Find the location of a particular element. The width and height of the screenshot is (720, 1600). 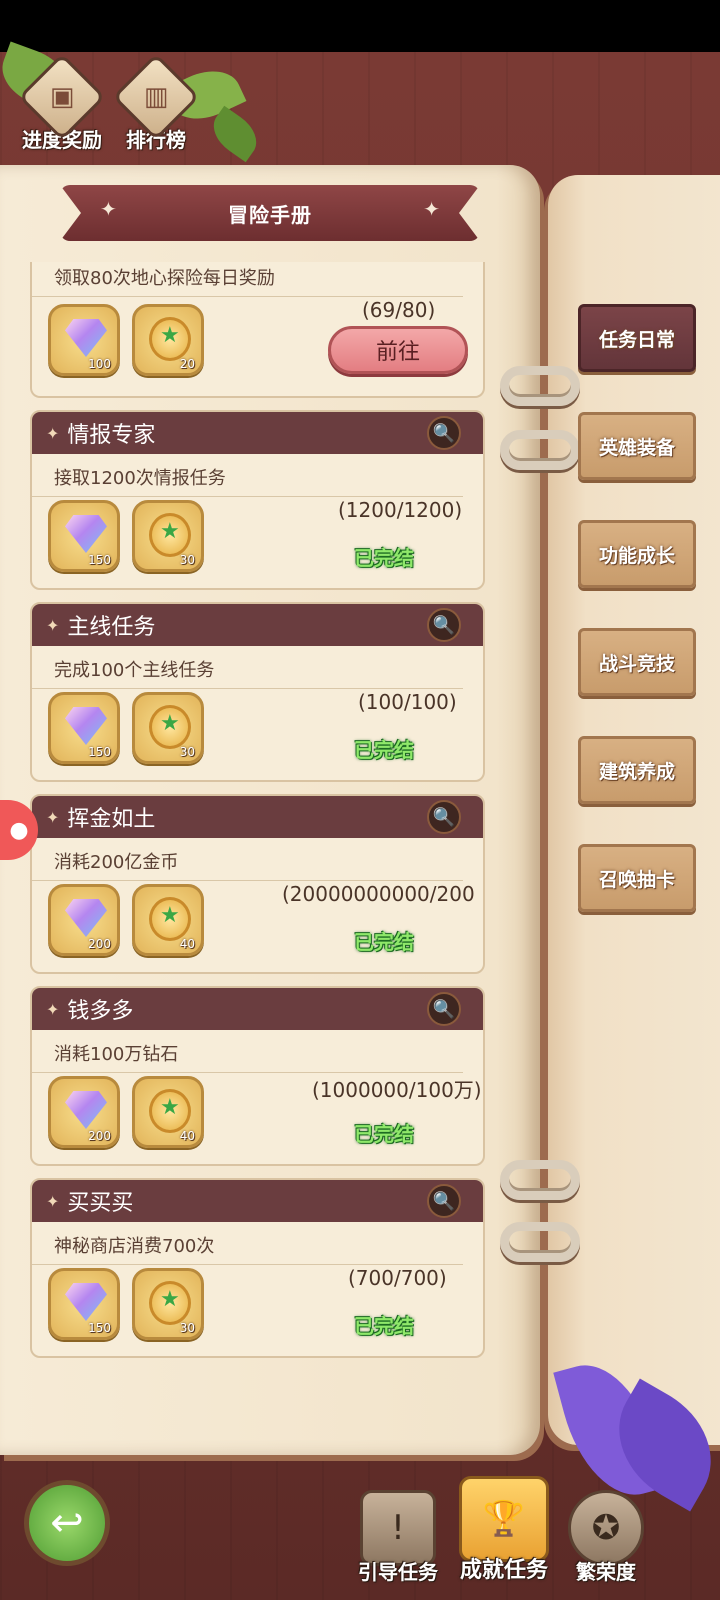

task-card-header: ✦ 情报专家 🔍 is located at coordinates (257, 433).